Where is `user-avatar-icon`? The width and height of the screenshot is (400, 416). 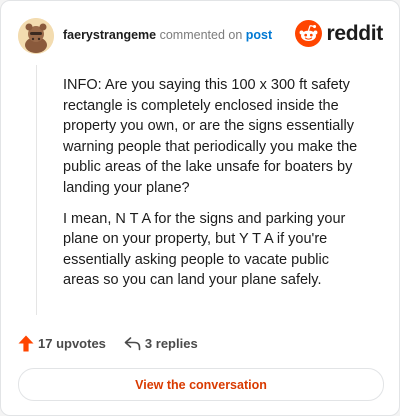 user-avatar-icon is located at coordinates (36, 36).